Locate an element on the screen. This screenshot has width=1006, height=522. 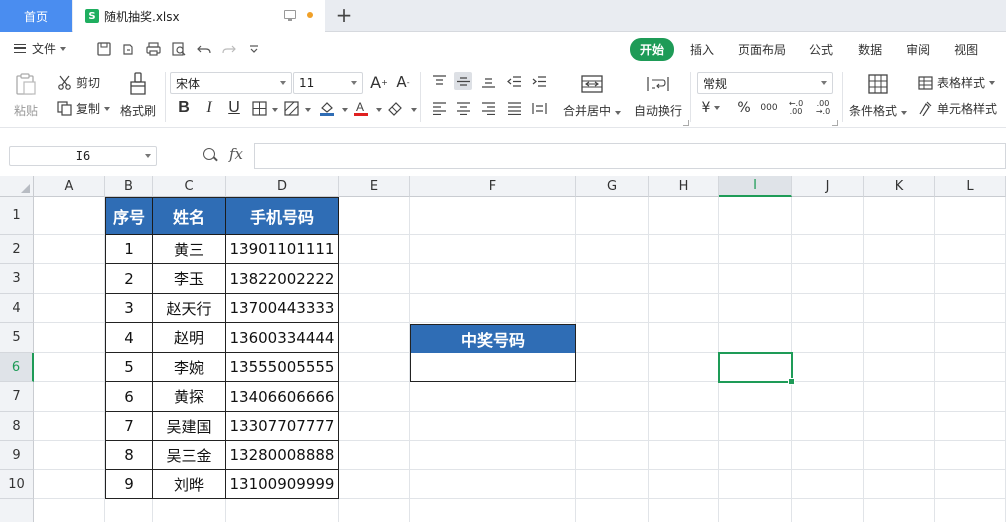
name-cell: 李婉 is located at coordinates (189, 367).